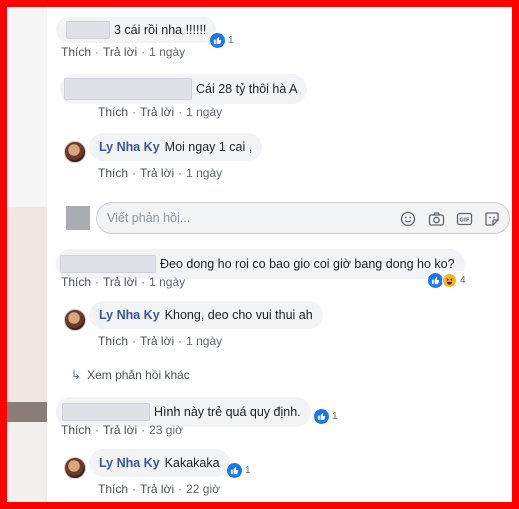 This screenshot has width=519, height=509. Describe the element at coordinates (208, 147) in the screenshot. I see `comment-text: Moi ngay 1 cai ,` at that location.